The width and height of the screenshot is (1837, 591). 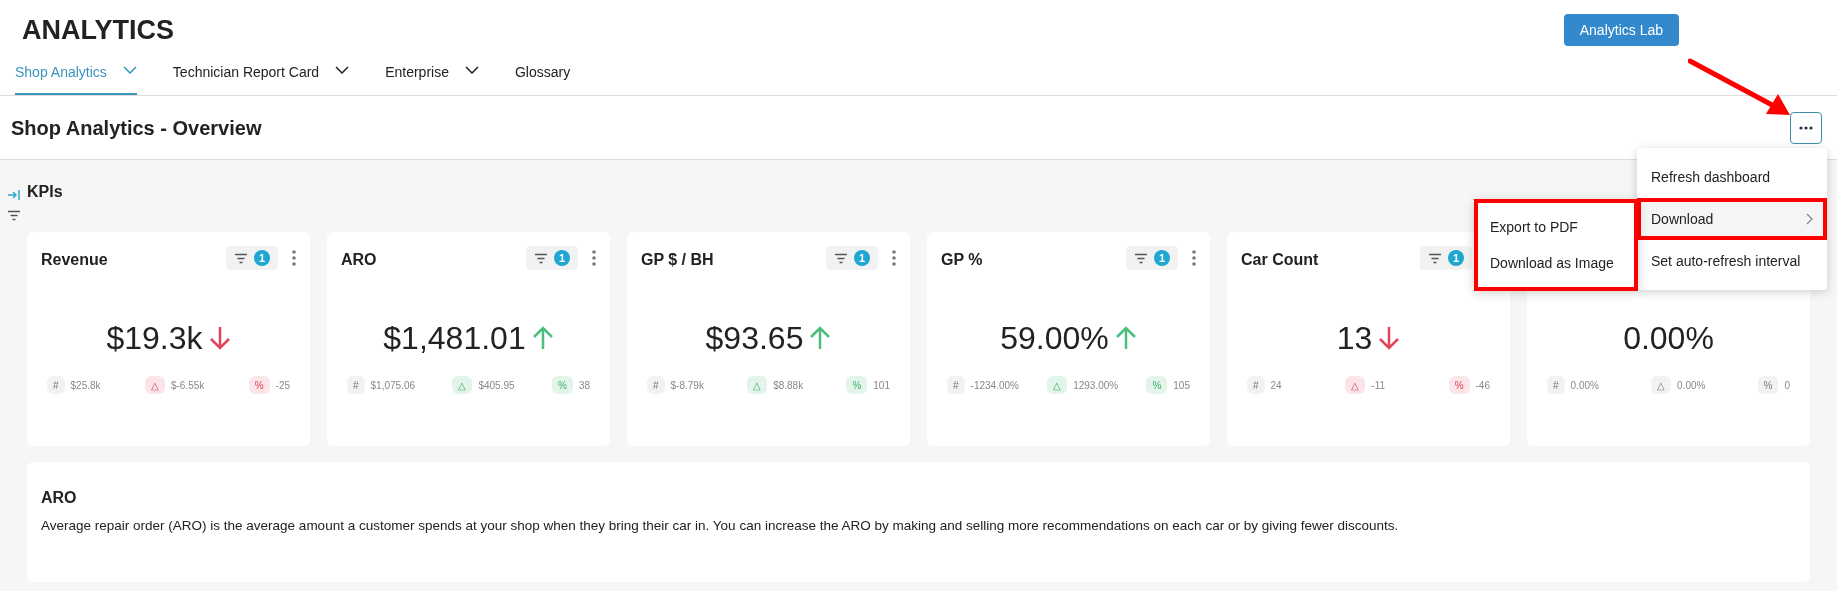 What do you see at coordinates (76, 77) in the screenshot?
I see `nav-tab: Shop Analytics` at bounding box center [76, 77].